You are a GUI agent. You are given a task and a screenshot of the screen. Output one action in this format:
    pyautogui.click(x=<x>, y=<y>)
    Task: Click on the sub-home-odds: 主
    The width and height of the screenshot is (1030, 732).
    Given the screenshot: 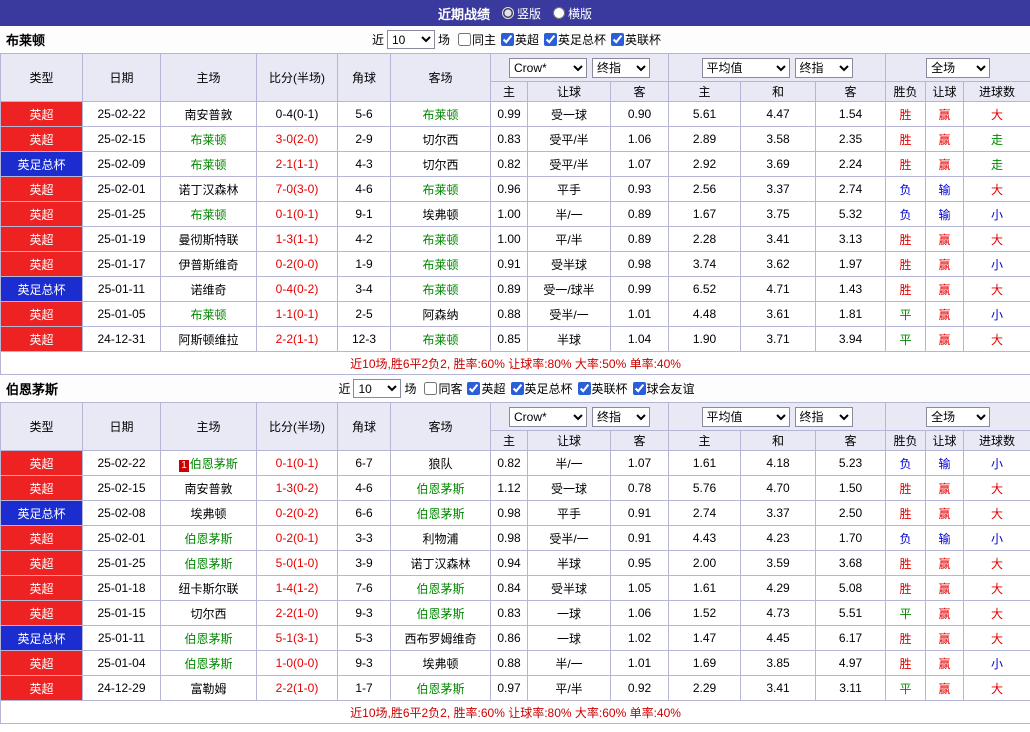 What is the action you would take?
    pyautogui.click(x=509, y=440)
    